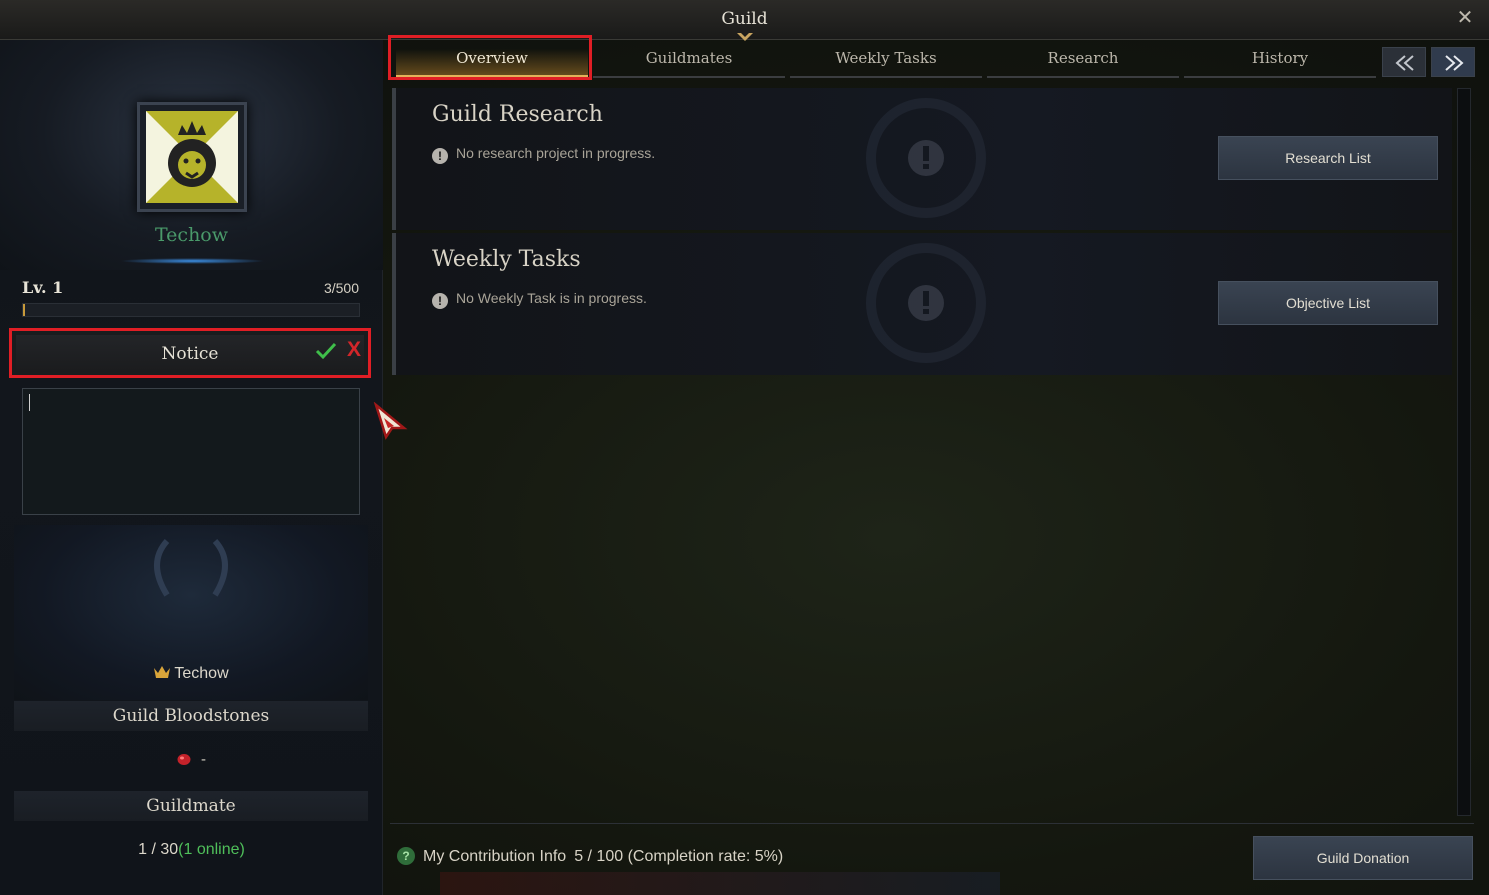  I want to click on double-chevron-left-icon, so click(1404, 63).